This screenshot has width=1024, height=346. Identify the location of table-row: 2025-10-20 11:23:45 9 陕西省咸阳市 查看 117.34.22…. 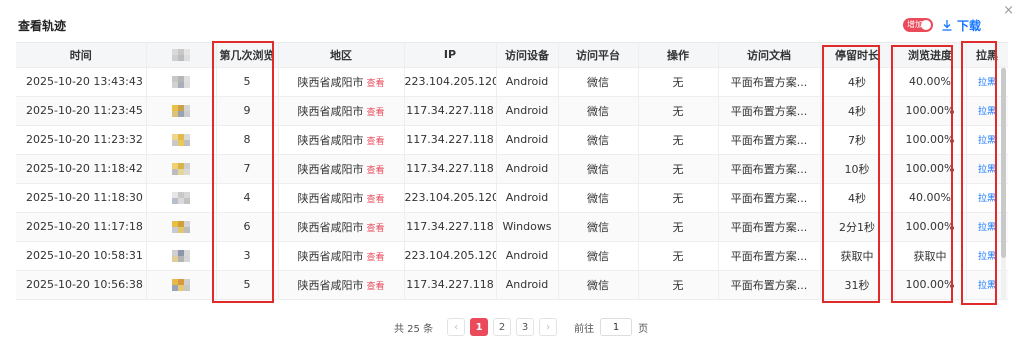
(512, 111).